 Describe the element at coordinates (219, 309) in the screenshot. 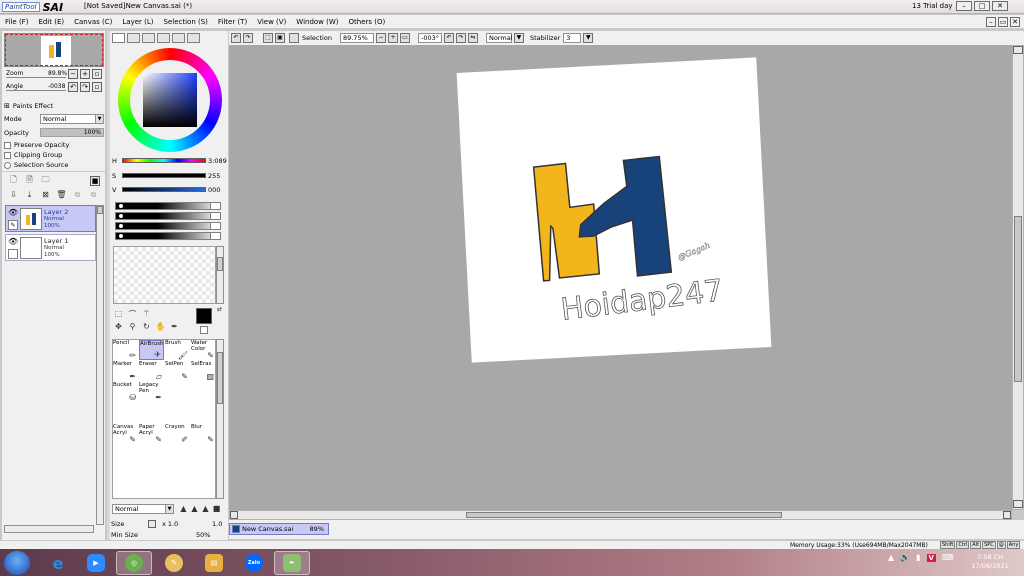

I see `swap-colors-icon: ⇄` at that location.